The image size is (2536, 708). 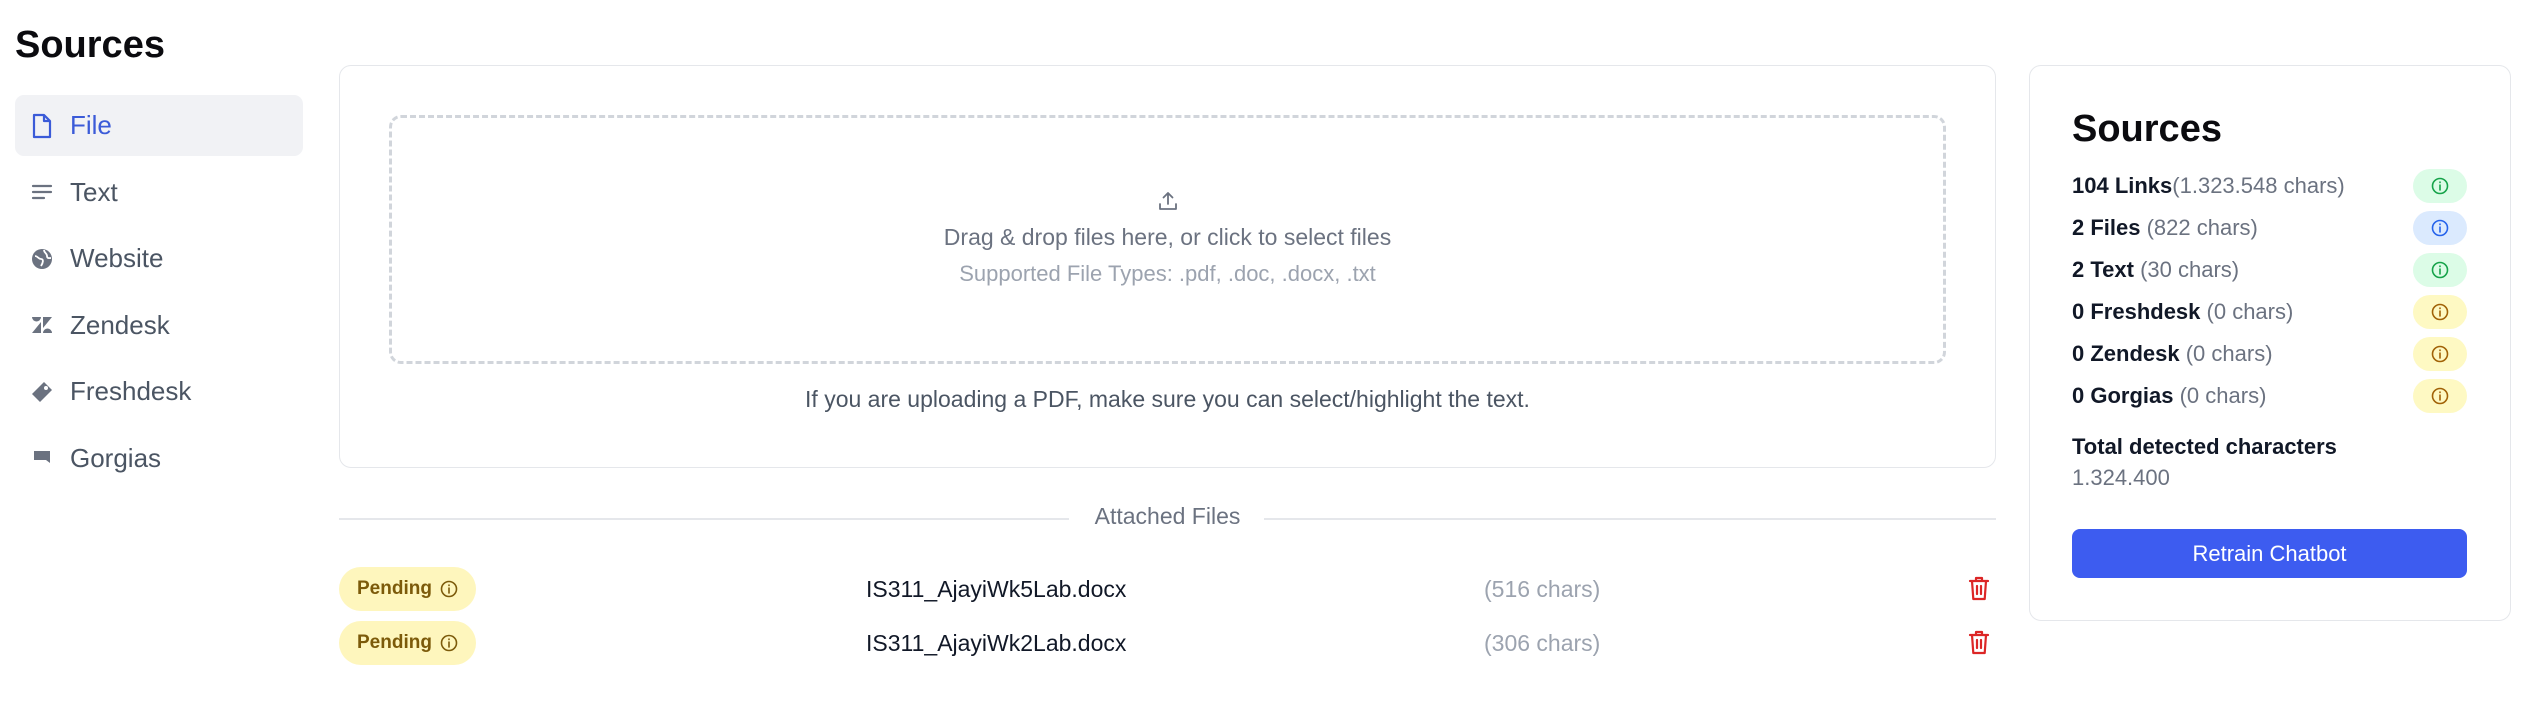 What do you see at coordinates (996, 643) in the screenshot?
I see `file-name: IS311_AjayiWk2Lab.docx` at bounding box center [996, 643].